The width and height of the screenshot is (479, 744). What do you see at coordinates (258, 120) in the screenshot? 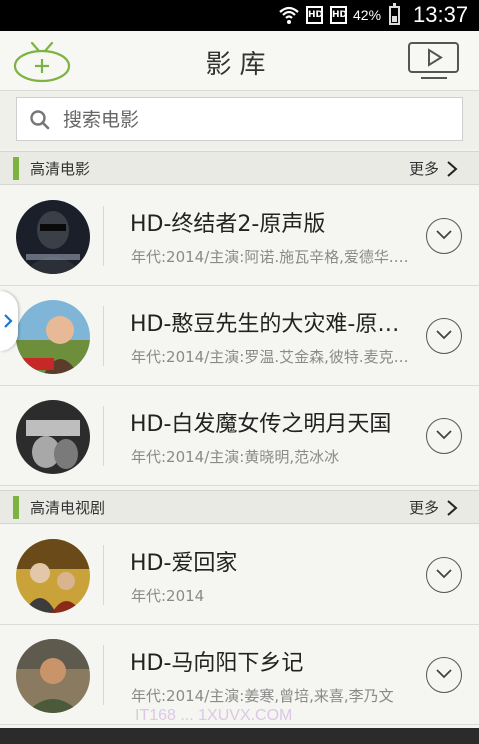
I see `search-input` at bounding box center [258, 120].